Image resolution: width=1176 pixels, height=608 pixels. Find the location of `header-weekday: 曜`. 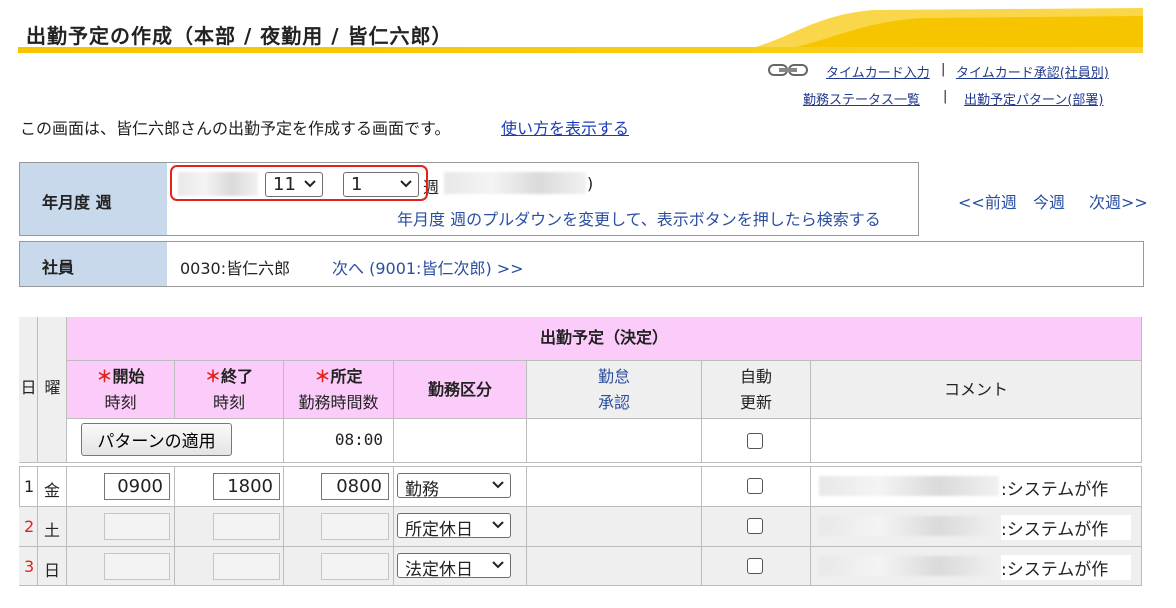

header-weekday: 曜 is located at coordinates (52, 390).